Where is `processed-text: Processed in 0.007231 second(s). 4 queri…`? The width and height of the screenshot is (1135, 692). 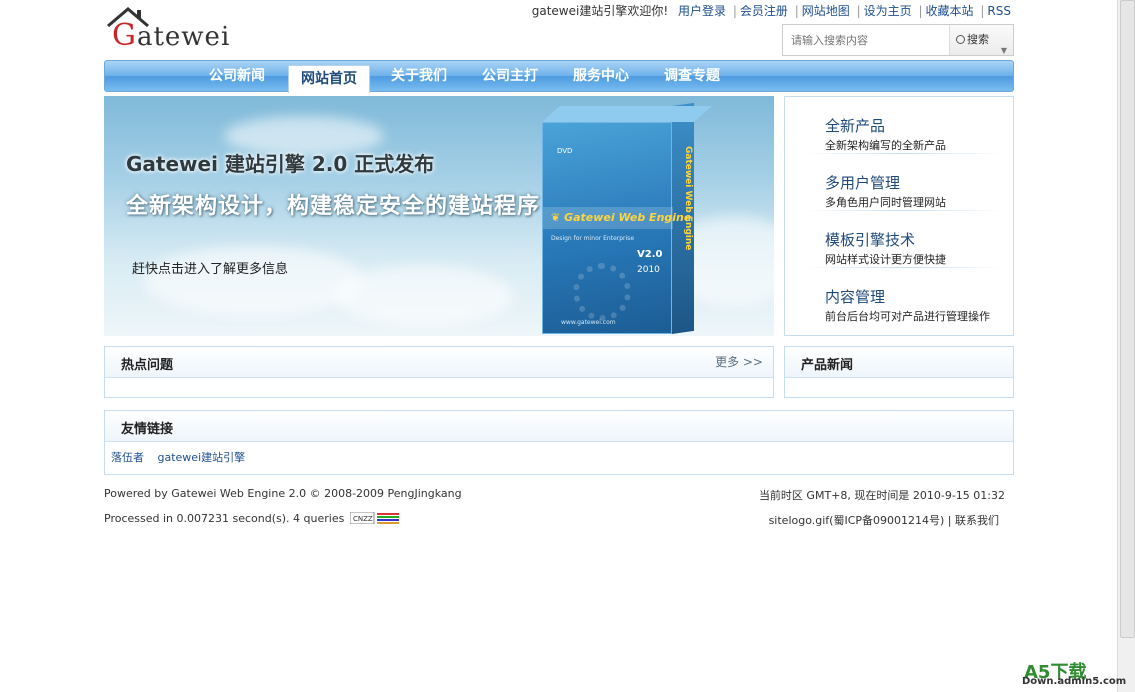 processed-text: Processed in 0.007231 second(s). 4 queri… is located at coordinates (224, 518).